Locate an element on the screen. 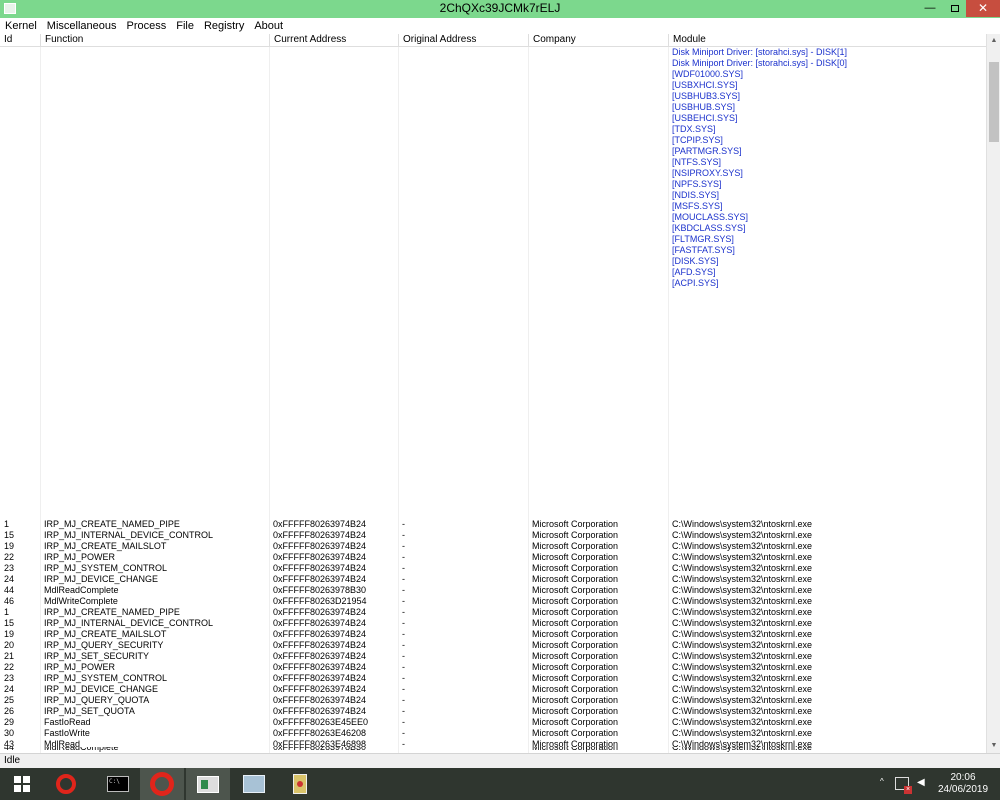  scroll-down-arrow-icon: ▼ is located at coordinates (993, 746).